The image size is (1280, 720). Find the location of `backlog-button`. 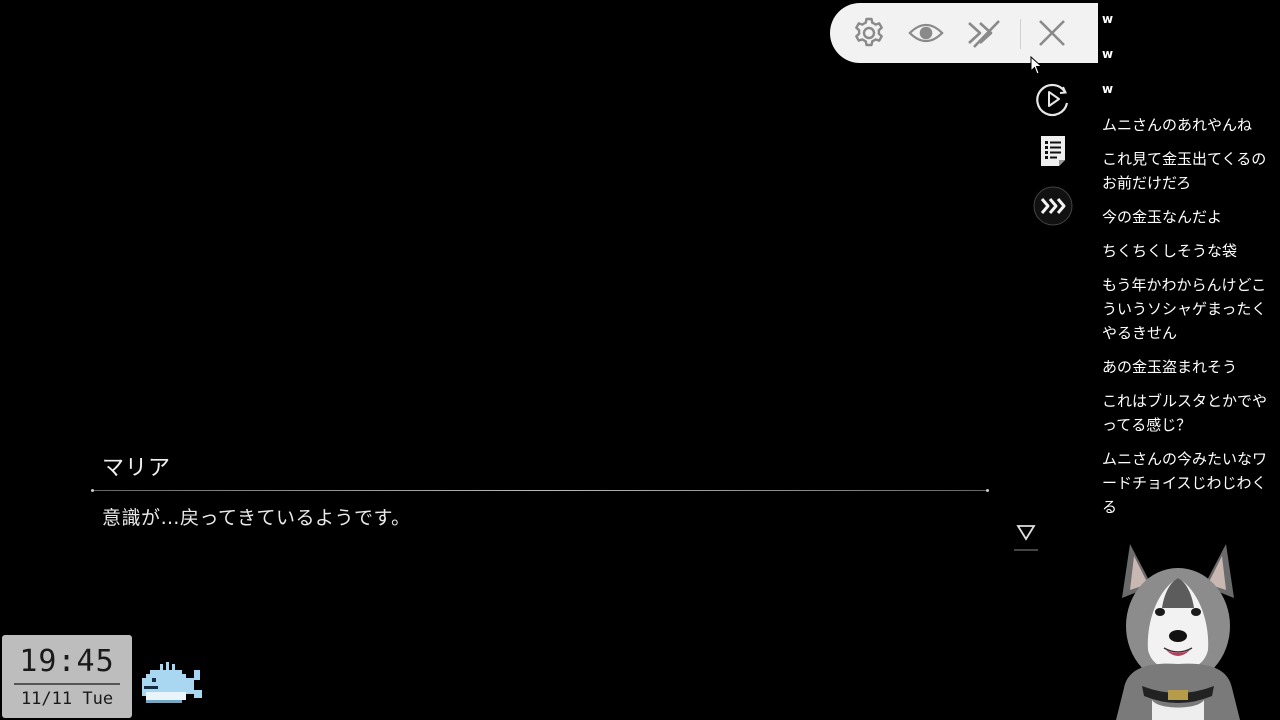

backlog-button is located at coordinates (1053, 151).